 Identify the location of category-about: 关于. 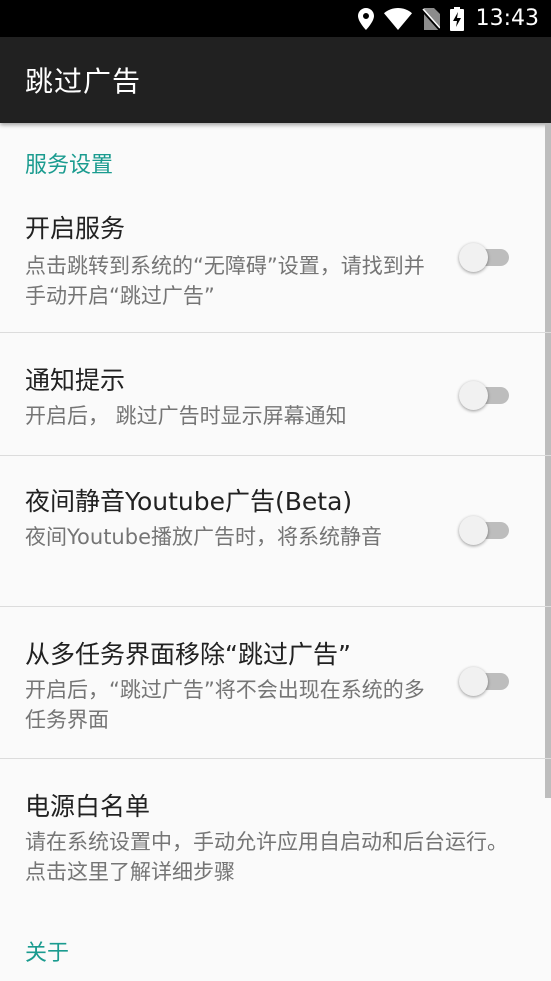
(47, 953).